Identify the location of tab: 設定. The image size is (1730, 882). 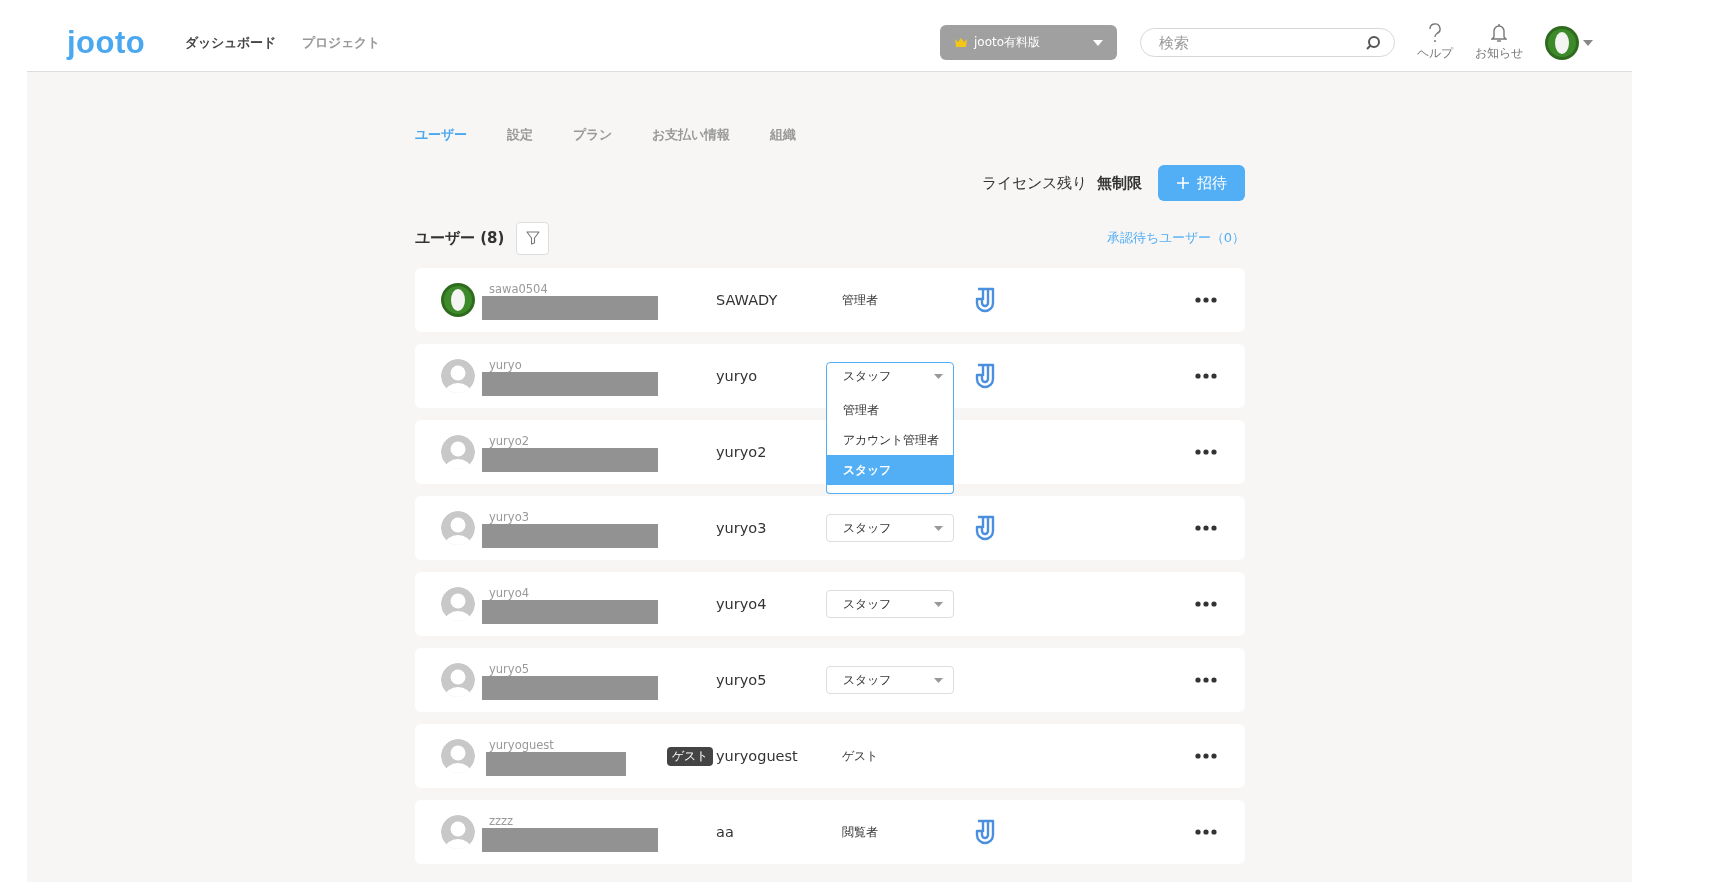
(520, 135).